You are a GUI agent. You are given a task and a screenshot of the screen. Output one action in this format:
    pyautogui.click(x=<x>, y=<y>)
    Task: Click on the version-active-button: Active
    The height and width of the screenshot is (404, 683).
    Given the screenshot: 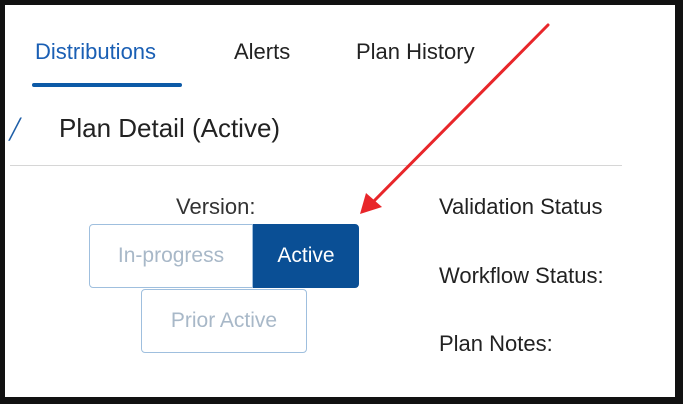 What is the action you would take?
    pyautogui.click(x=306, y=256)
    